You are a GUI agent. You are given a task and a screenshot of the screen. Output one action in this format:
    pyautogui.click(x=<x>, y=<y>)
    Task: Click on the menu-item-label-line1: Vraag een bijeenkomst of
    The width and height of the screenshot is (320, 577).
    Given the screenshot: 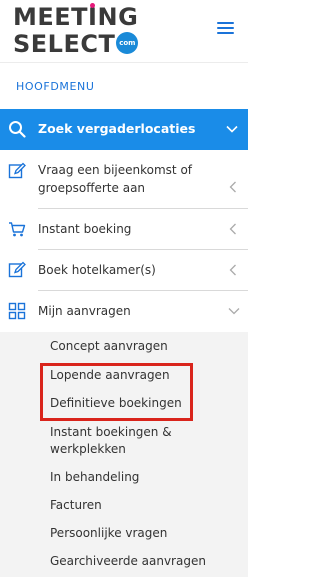 What is the action you would take?
    pyautogui.click(x=115, y=170)
    